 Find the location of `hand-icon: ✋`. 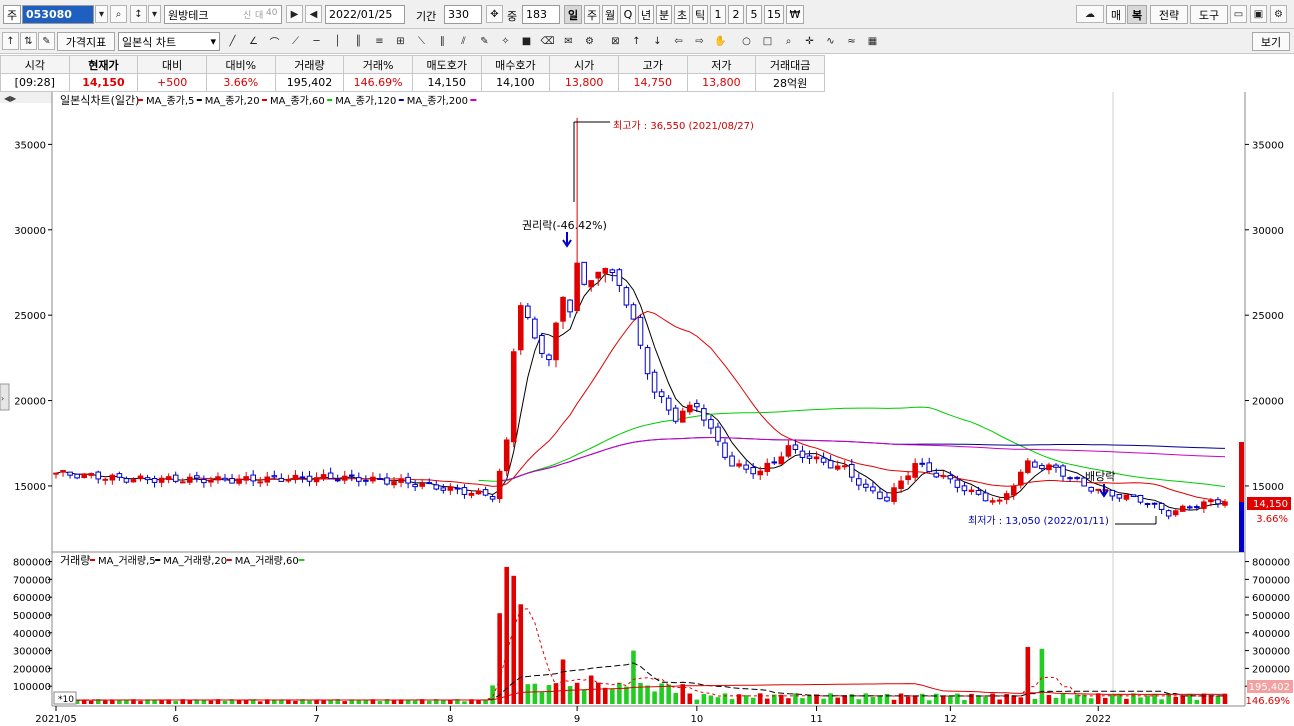

hand-icon: ✋ is located at coordinates (720, 41).